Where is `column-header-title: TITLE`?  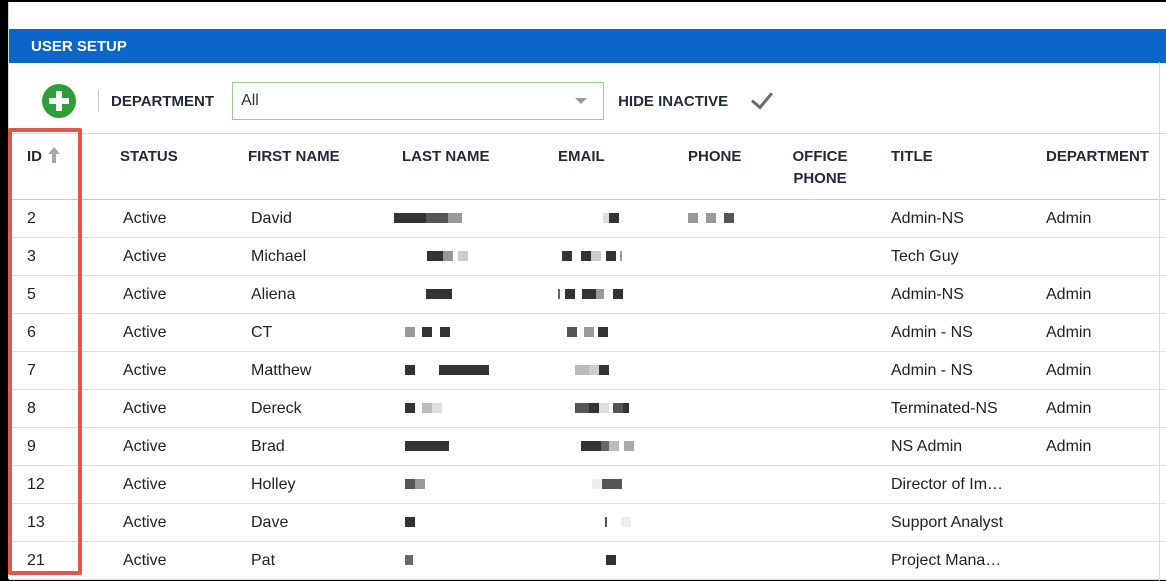 column-header-title: TITLE is located at coordinates (912, 157).